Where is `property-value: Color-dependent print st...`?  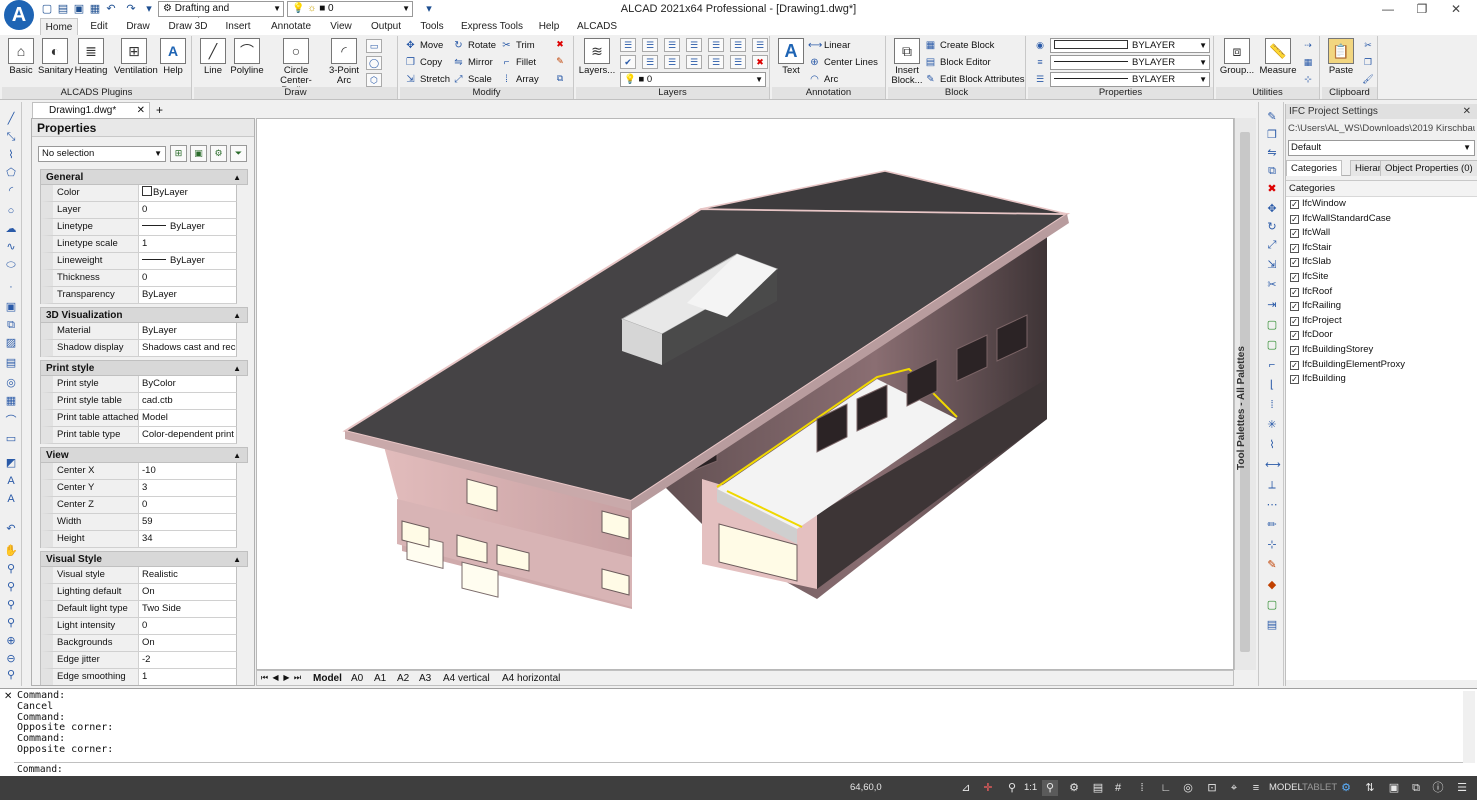 property-value: Color-dependent print st... is located at coordinates (187, 435).